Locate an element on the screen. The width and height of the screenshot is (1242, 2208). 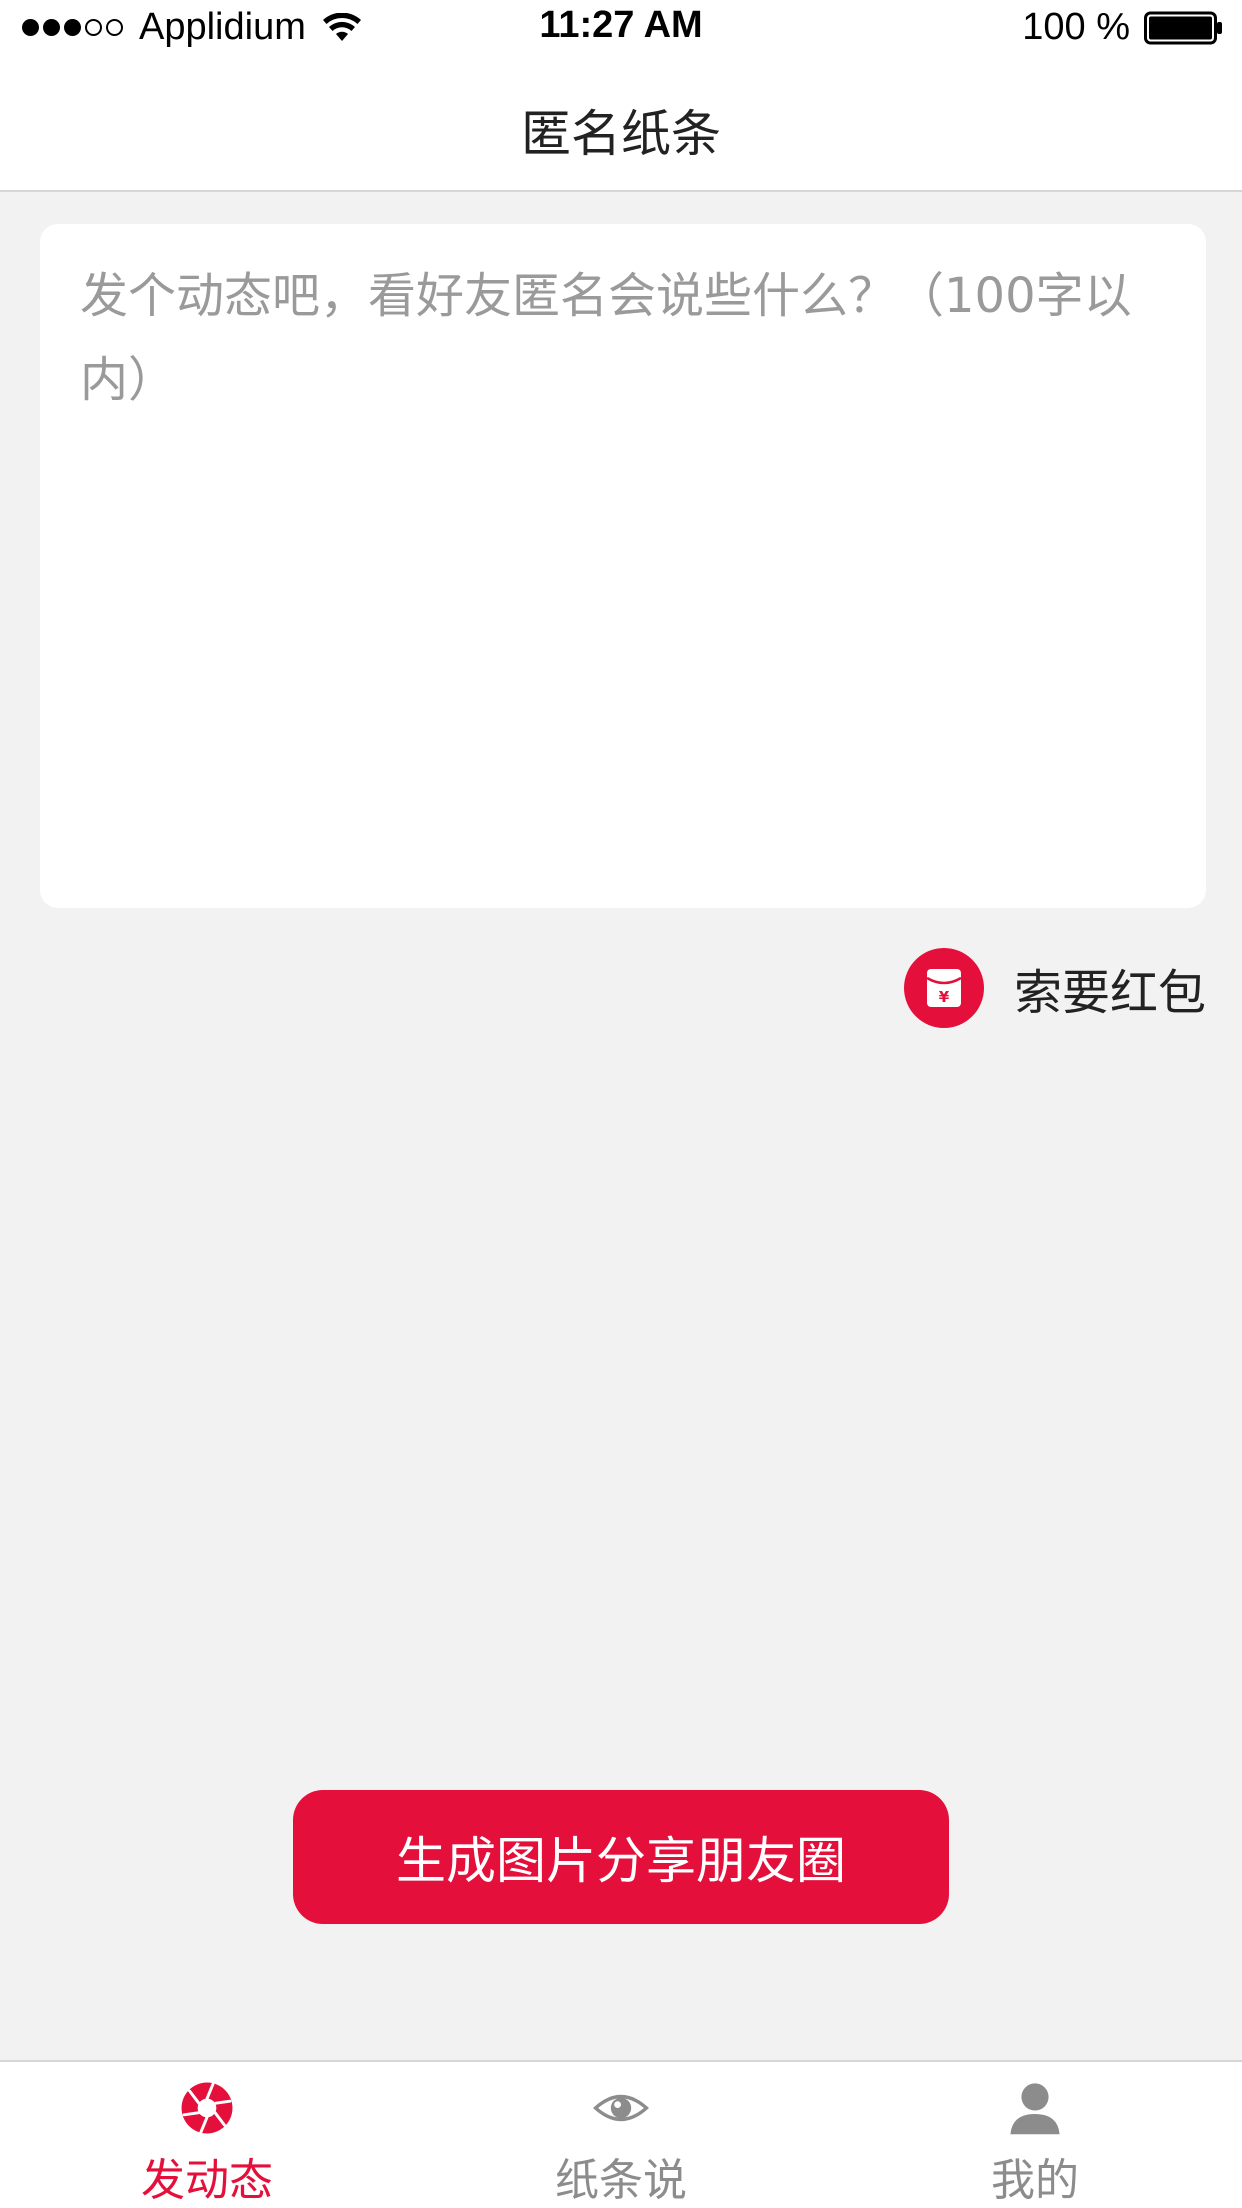
tab-profile: 我的 is located at coordinates (1035, 2135).